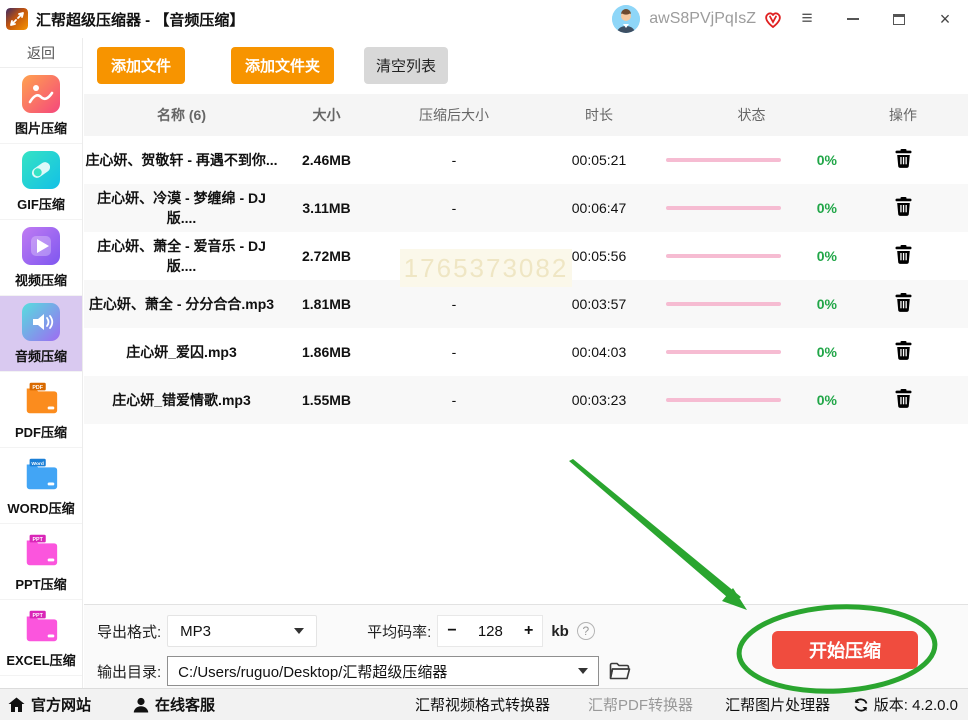 This screenshot has height=720, width=968. Describe the element at coordinates (490, 631) in the screenshot. I see `bitrate-value: 128` at that location.